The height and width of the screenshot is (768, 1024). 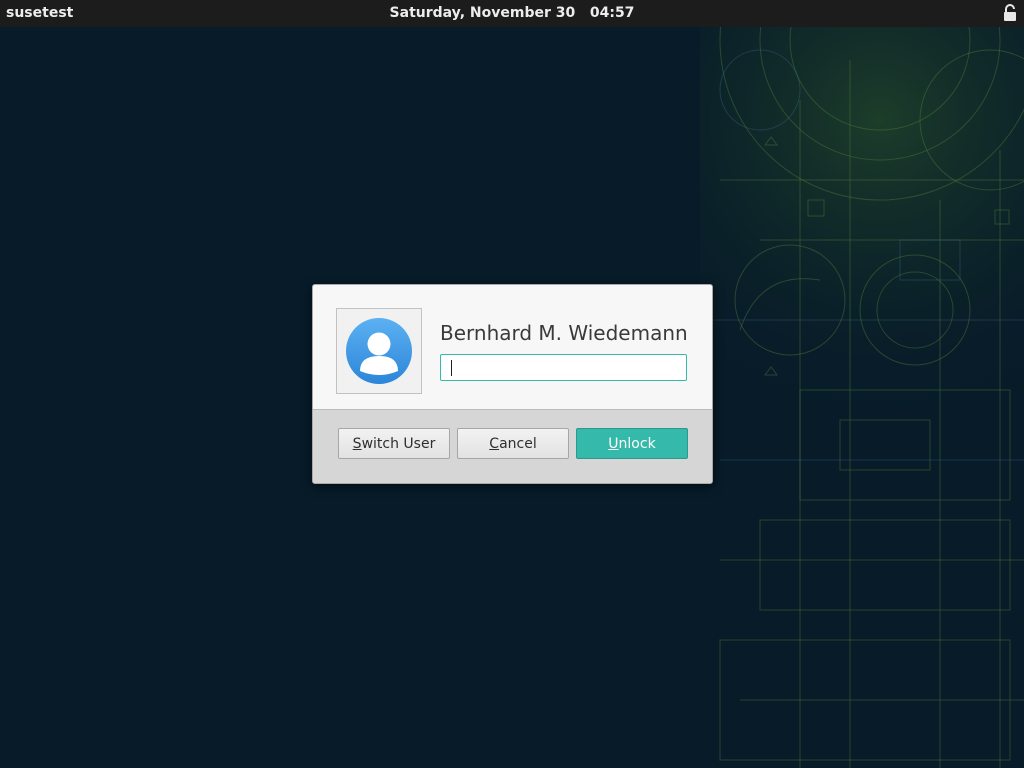 I want to click on switch-user-mnemonic: S, so click(x=357, y=443).